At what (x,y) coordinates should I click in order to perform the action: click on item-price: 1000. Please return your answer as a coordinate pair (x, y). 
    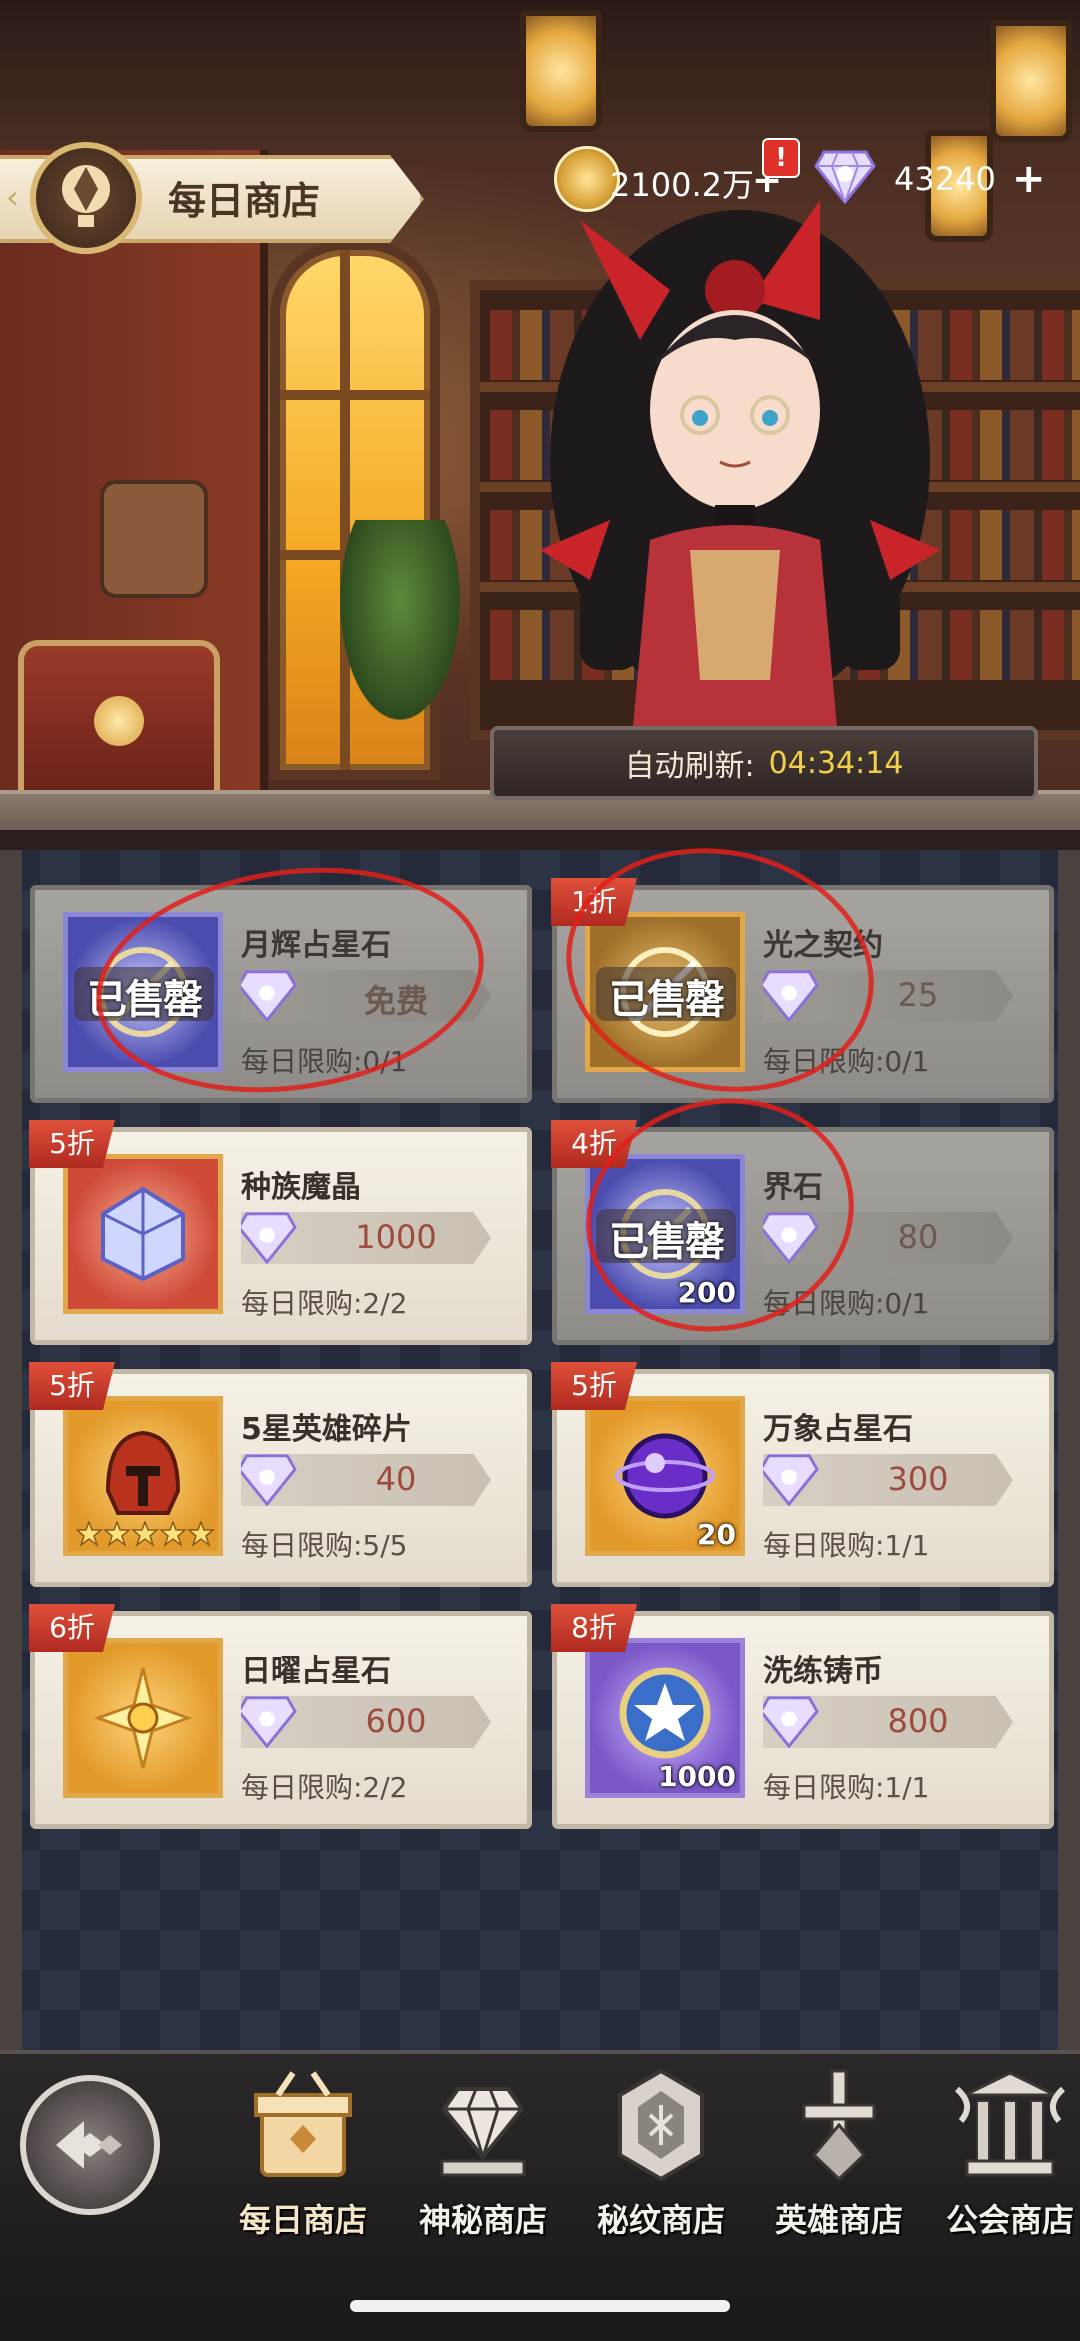
    Looking at the image, I should click on (396, 1237).